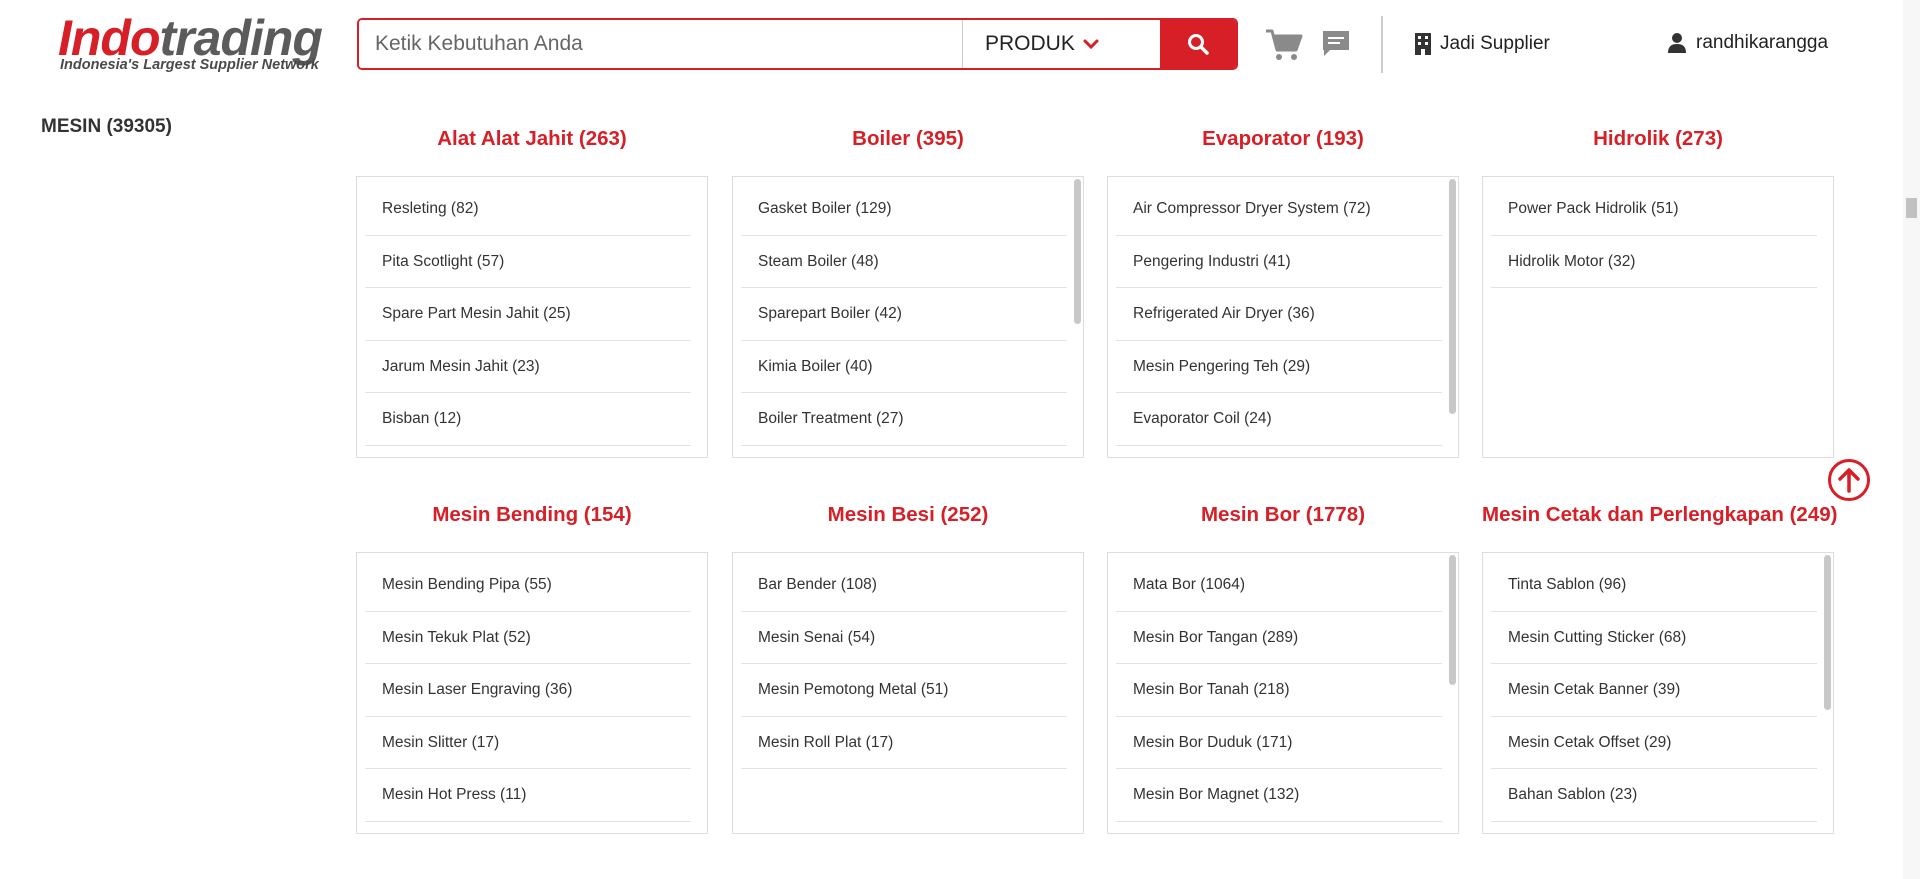 This screenshot has width=1920, height=879. What do you see at coordinates (532, 139) in the screenshot?
I see `category-title: Alat Alat Jahit (263)` at bounding box center [532, 139].